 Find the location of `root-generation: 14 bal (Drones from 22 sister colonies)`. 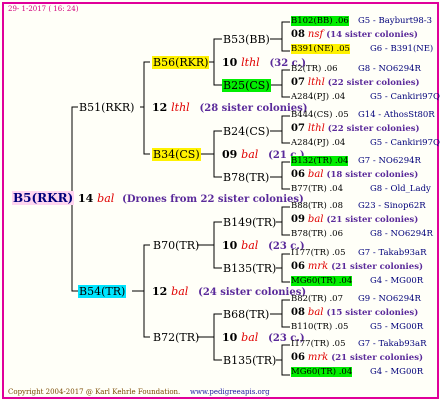

root-generation: 14 bal (Drones from 22 sister colonies) is located at coordinates (191, 198).